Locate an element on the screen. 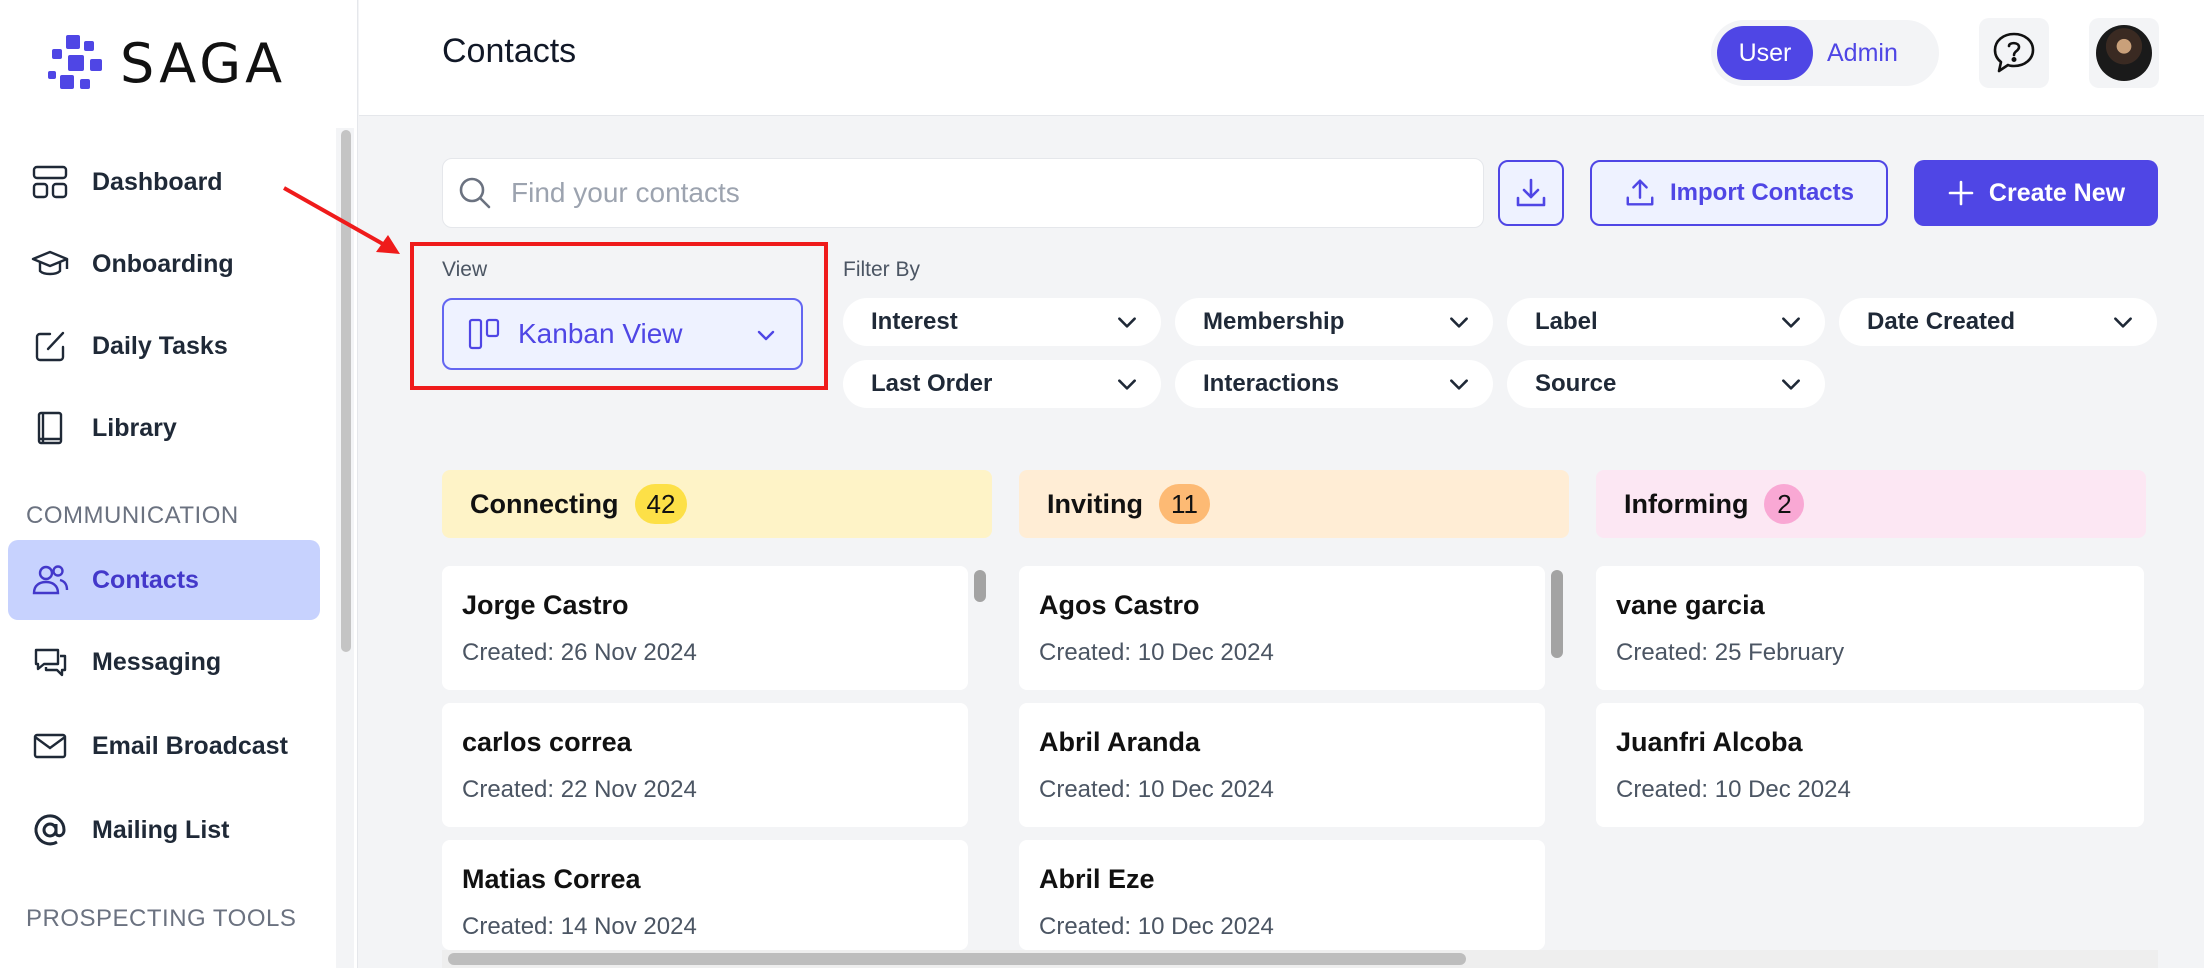 The image size is (2204, 968). sidebar-item-contacts: Contacts is located at coordinates (164, 580).